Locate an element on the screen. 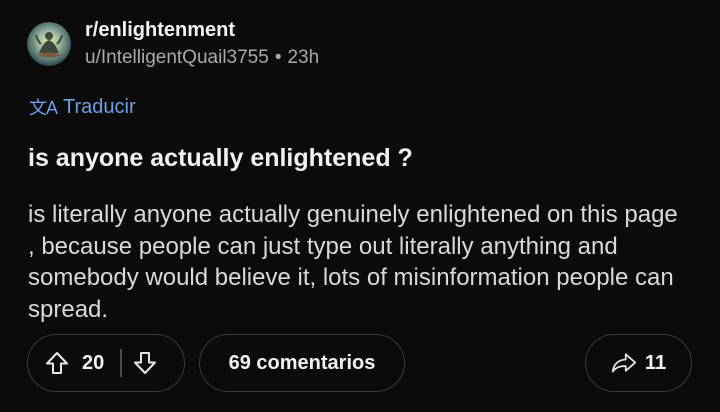 The width and height of the screenshot is (720, 412). comments-label: 69 comentarios is located at coordinates (302, 362).